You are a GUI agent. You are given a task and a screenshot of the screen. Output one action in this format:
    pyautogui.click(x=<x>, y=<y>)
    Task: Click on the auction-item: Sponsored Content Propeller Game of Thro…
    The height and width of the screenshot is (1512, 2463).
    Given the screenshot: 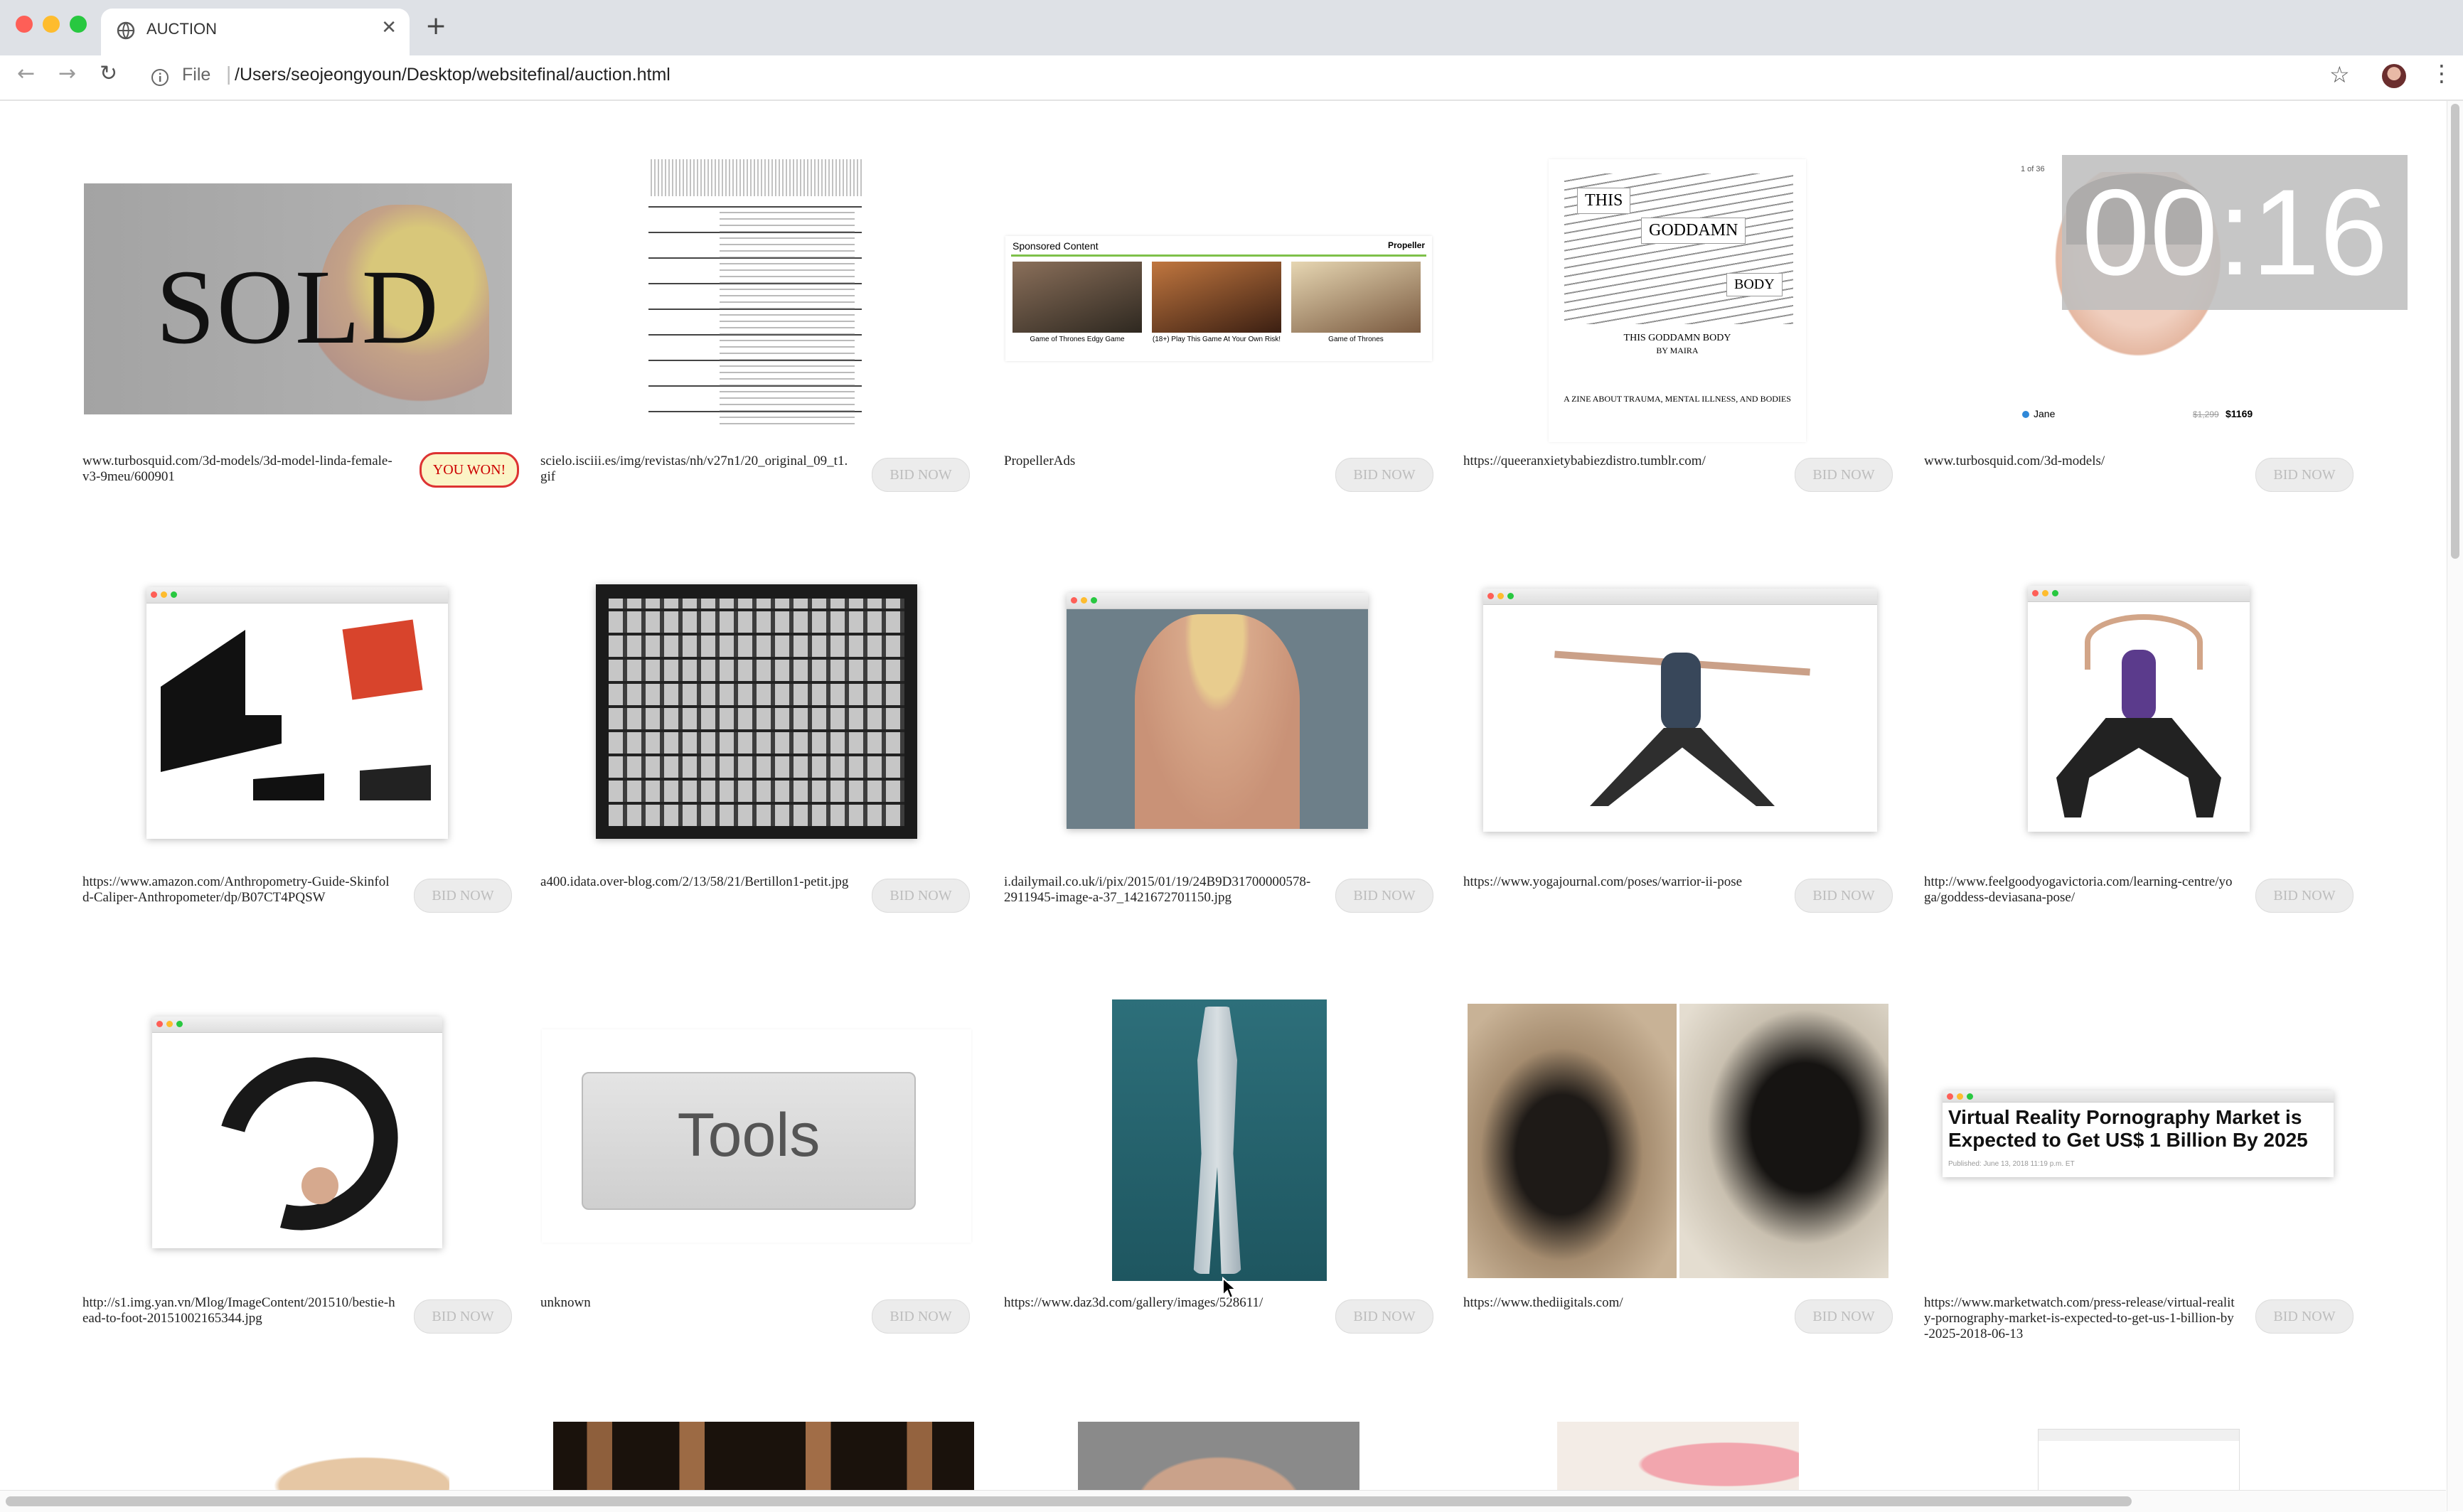 What is the action you would take?
    pyautogui.click(x=1218, y=296)
    